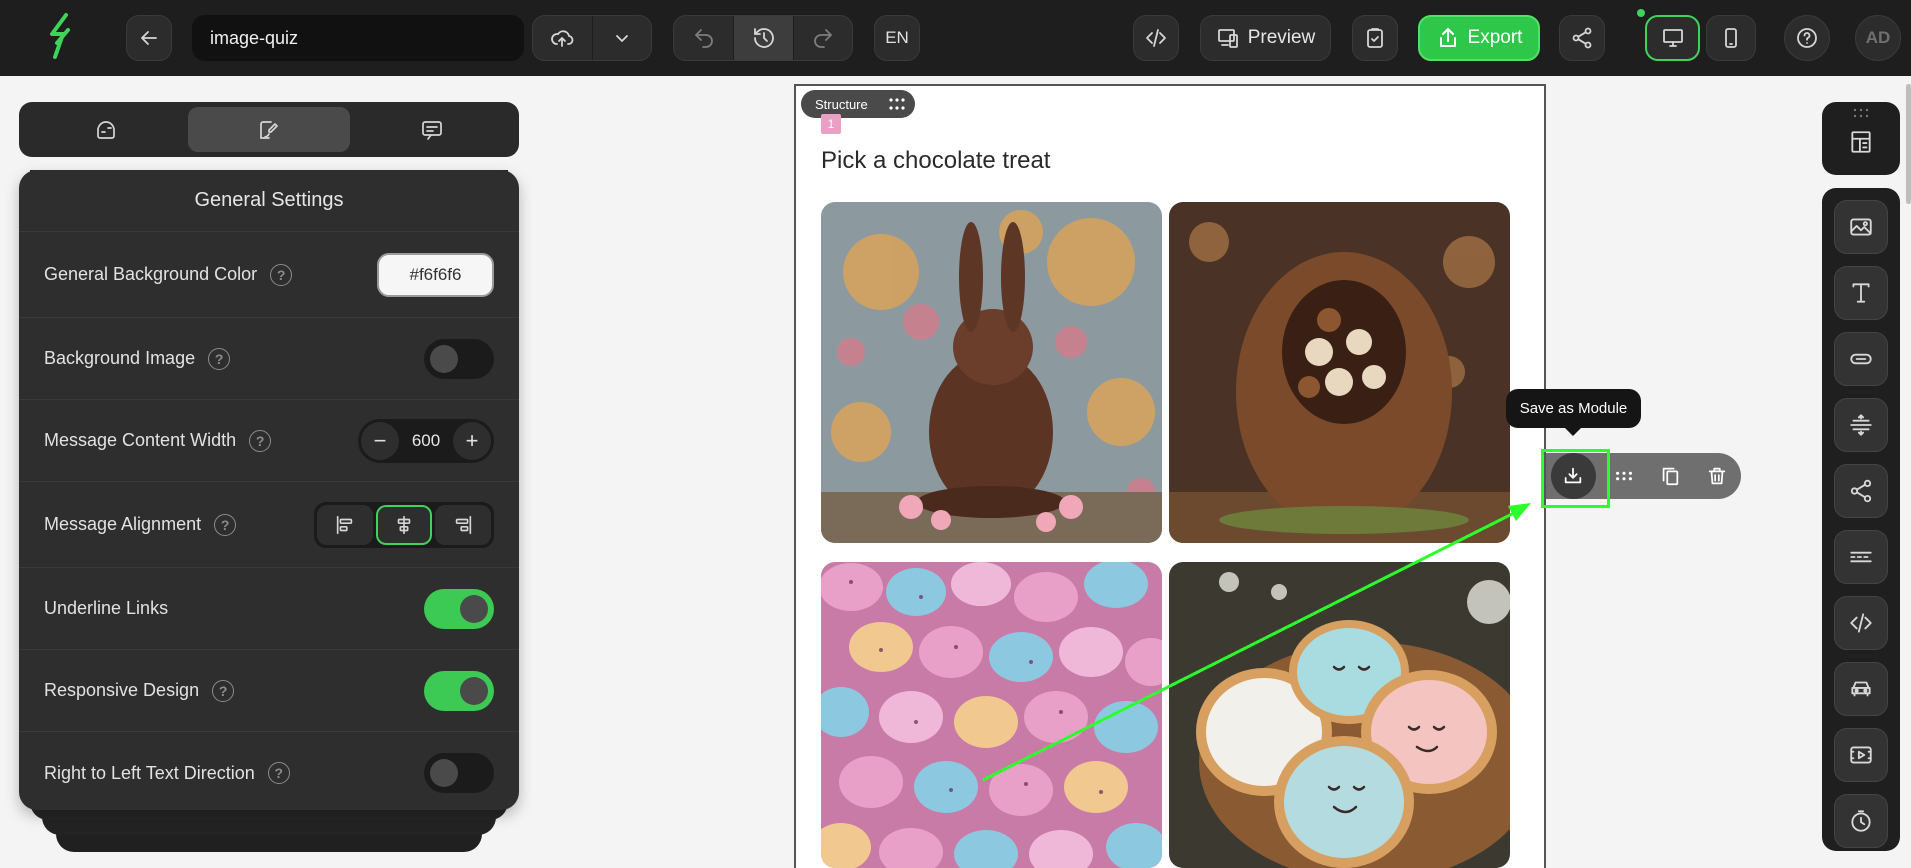  I want to click on image-block-button, so click(1861, 227).